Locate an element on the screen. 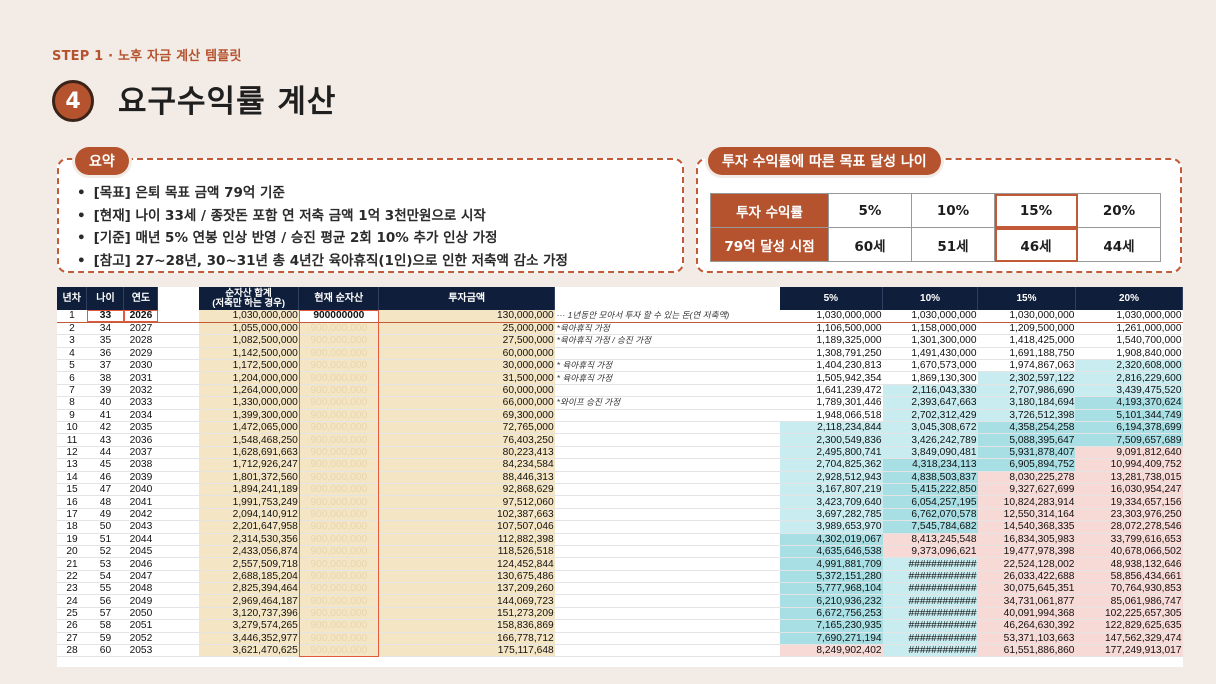 The image size is (1216, 684). cell-net-sum: 3,621,470,625 is located at coordinates (248, 651).